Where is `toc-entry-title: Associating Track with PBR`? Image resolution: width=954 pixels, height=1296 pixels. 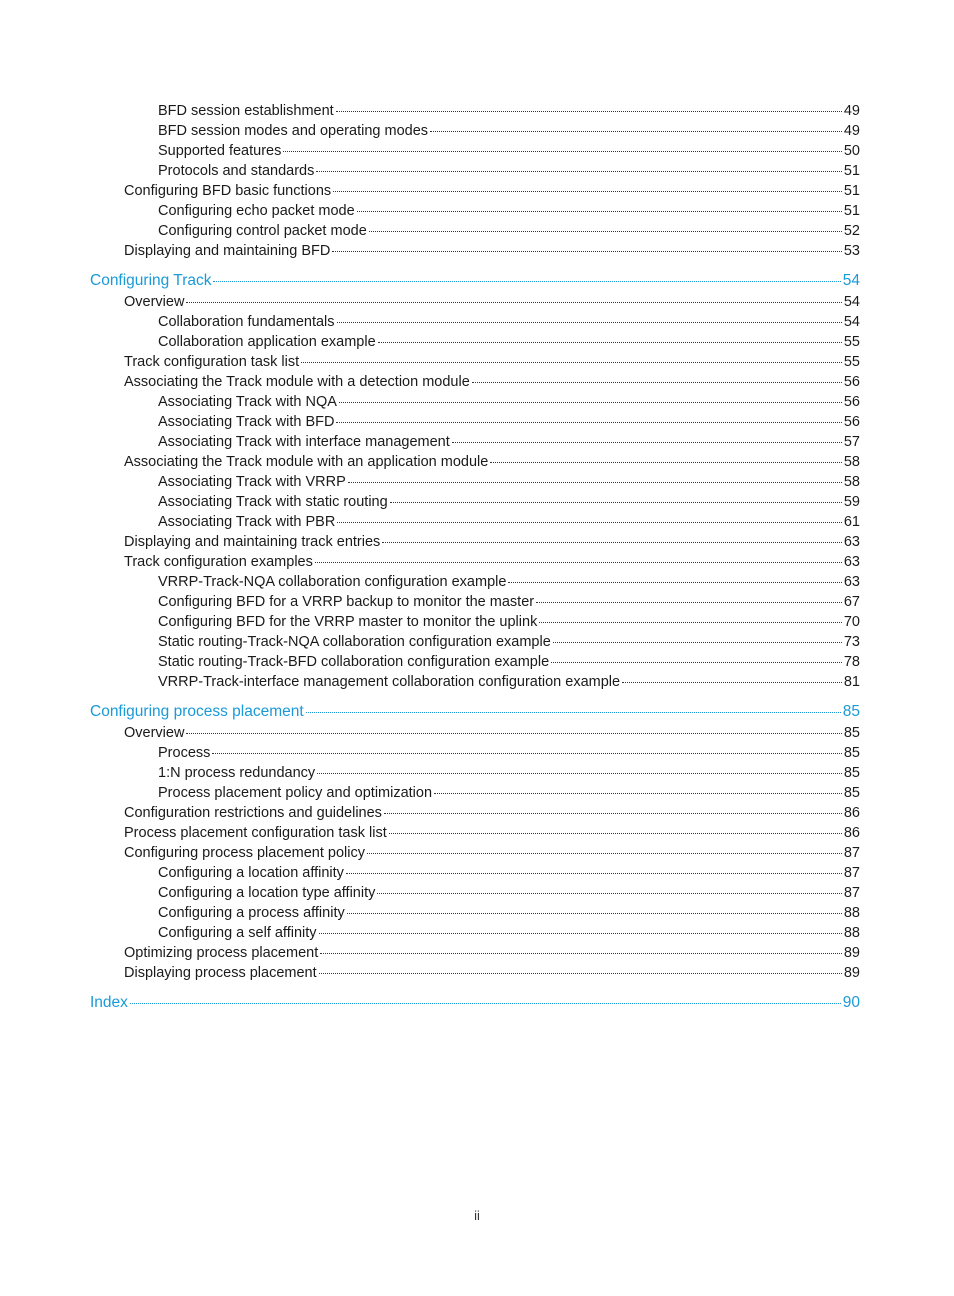 toc-entry-title: Associating Track with PBR is located at coordinates (247, 522).